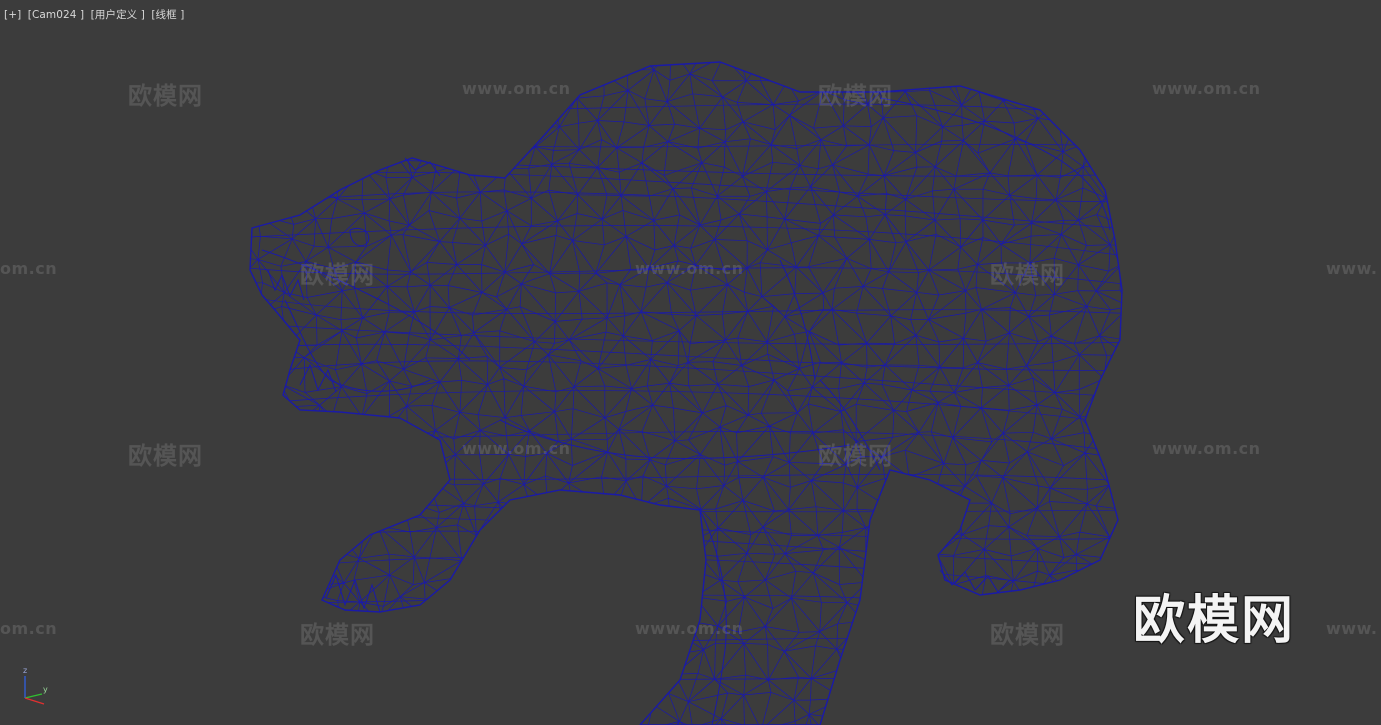 This screenshot has width=1381, height=725. I want to click on logo-overlay: 欧模网, so click(1214, 621).